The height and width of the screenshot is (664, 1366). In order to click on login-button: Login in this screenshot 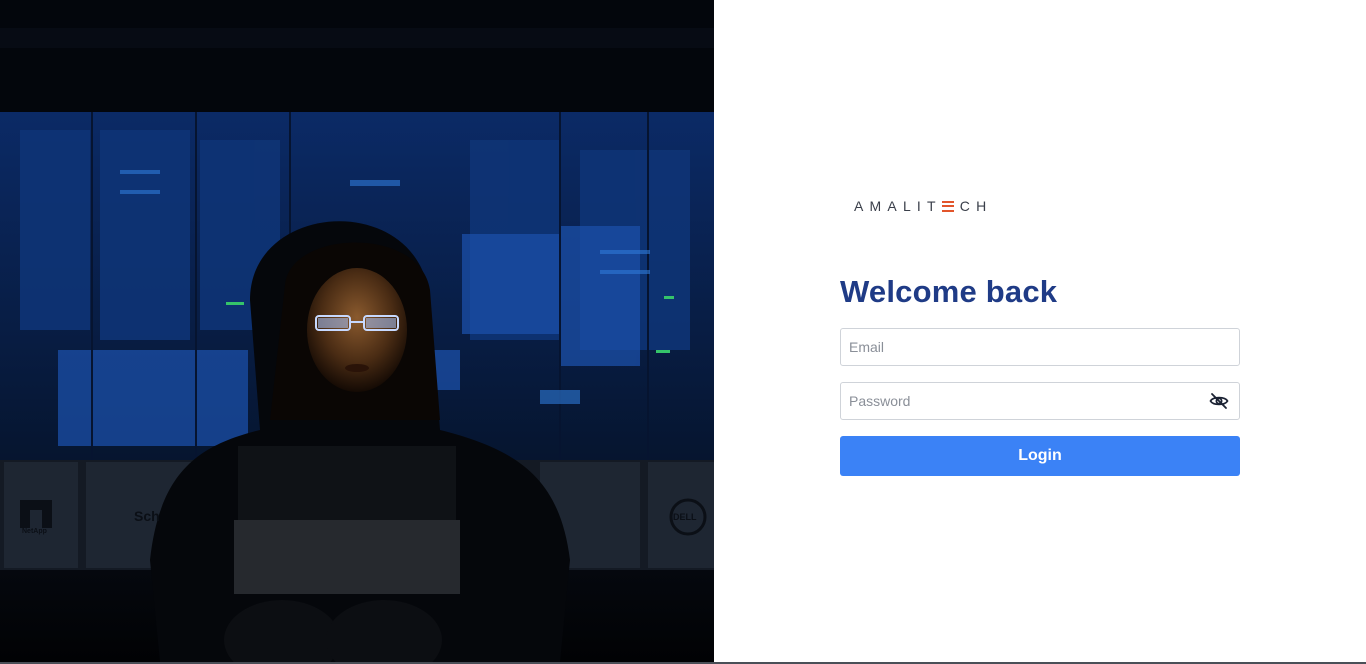, I will do `click(1040, 456)`.